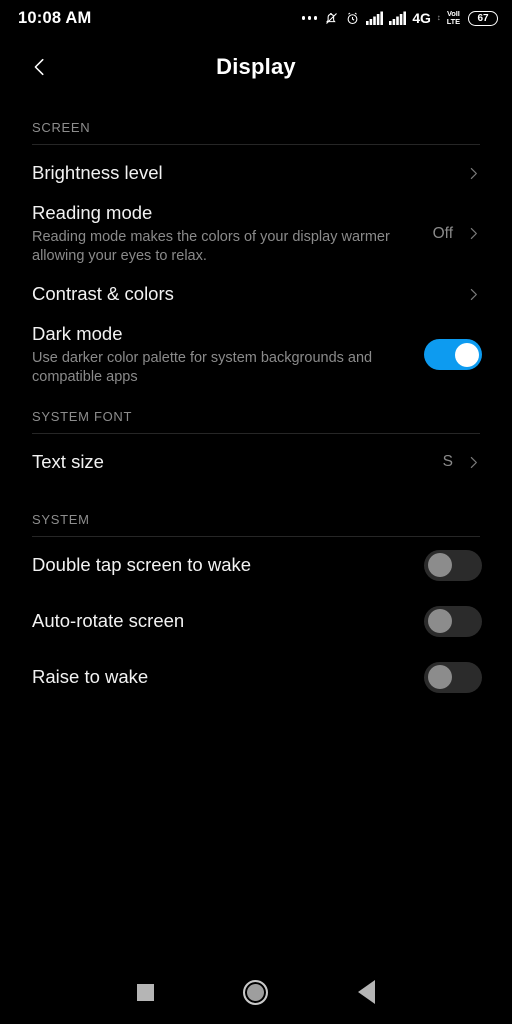 The height and width of the screenshot is (1024, 512). What do you see at coordinates (90, 676) in the screenshot?
I see `row-title: Raise to wake` at bounding box center [90, 676].